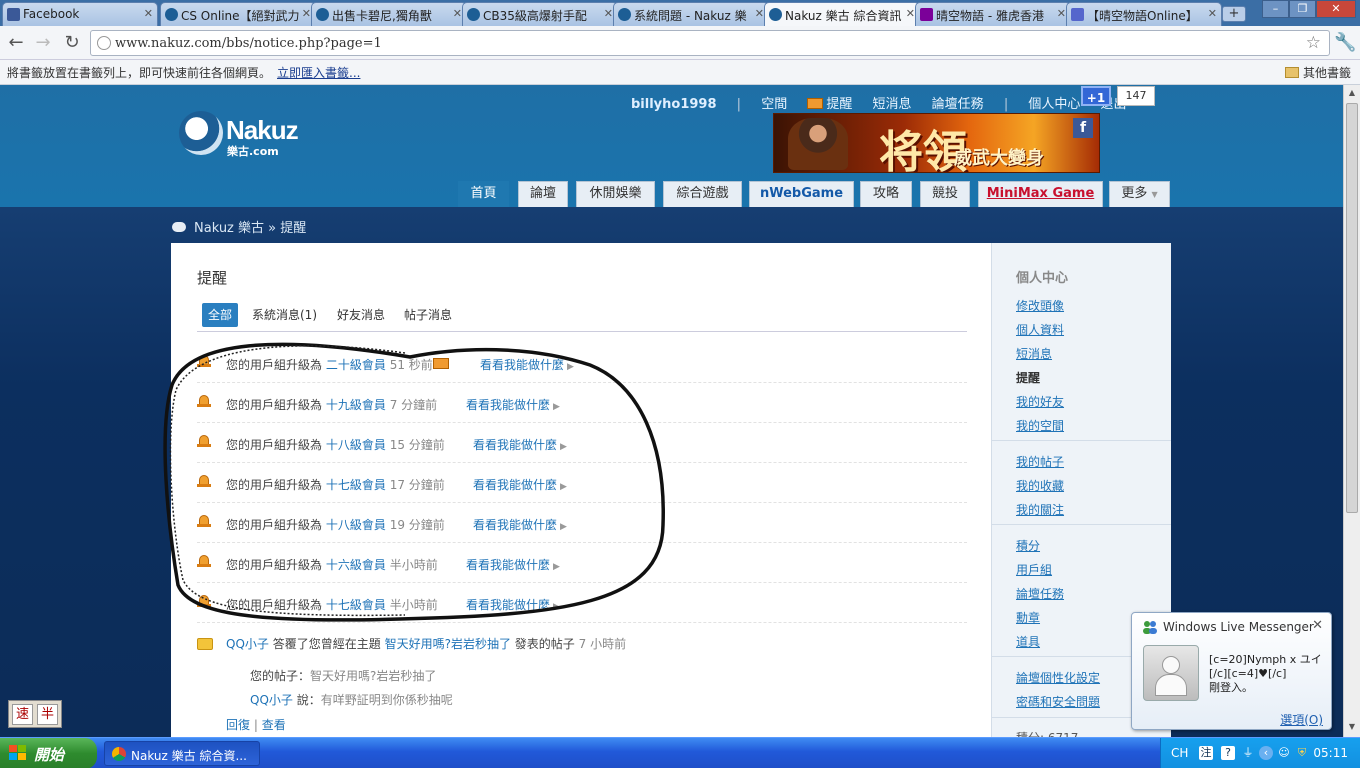 This screenshot has height=768, width=1360. What do you see at coordinates (356, 365) in the screenshot?
I see `group-link: 二十級會員` at bounding box center [356, 365].